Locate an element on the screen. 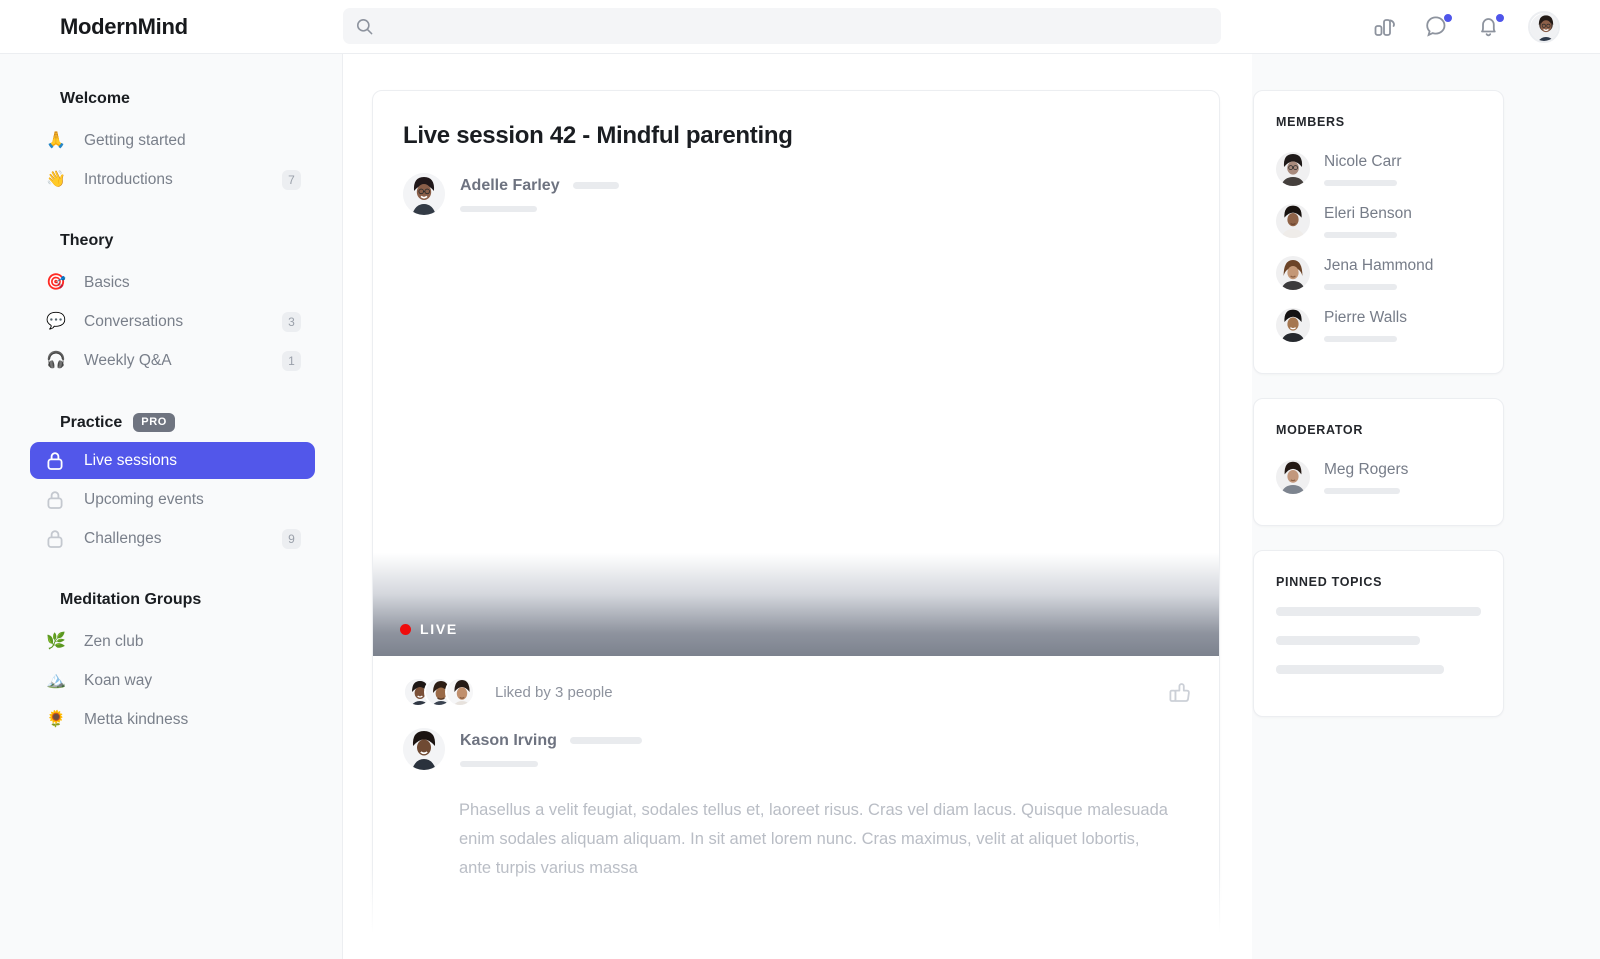 The image size is (1600, 959). sidebar-item-metta-kindness: 🌻 Metta kindness is located at coordinates (172, 719).